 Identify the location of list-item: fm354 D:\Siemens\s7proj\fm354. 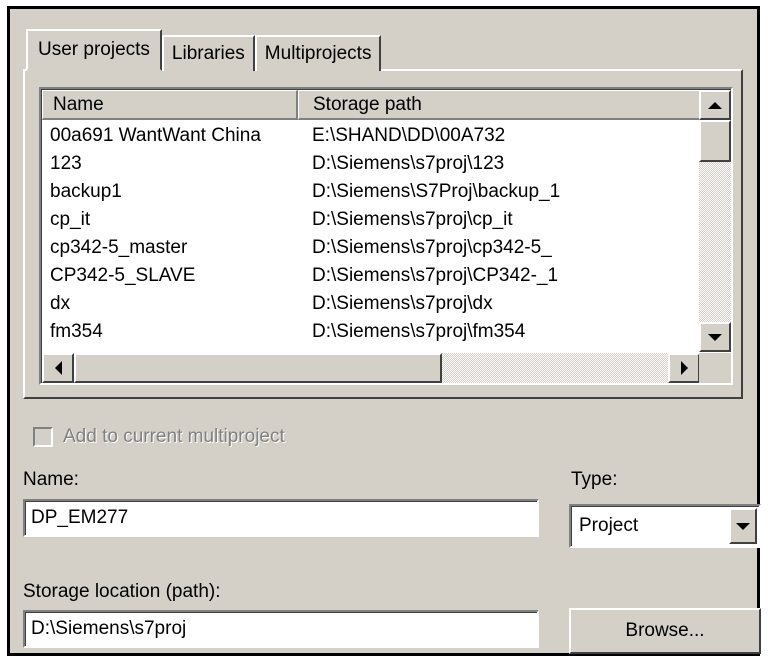
(380, 332).